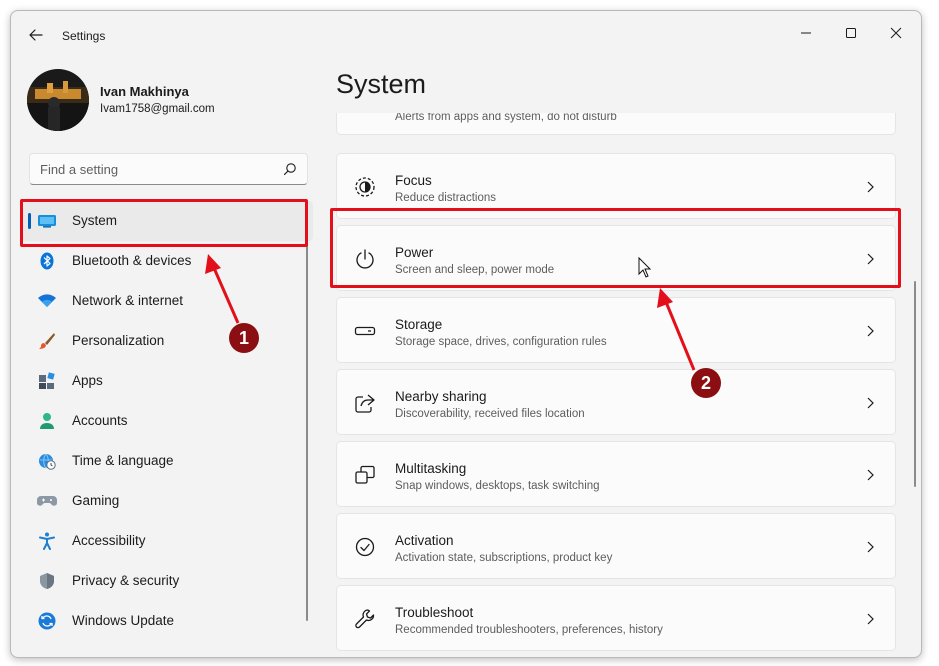 The width and height of the screenshot is (939, 666). I want to click on sidebar-item-system: System, so click(167, 221).